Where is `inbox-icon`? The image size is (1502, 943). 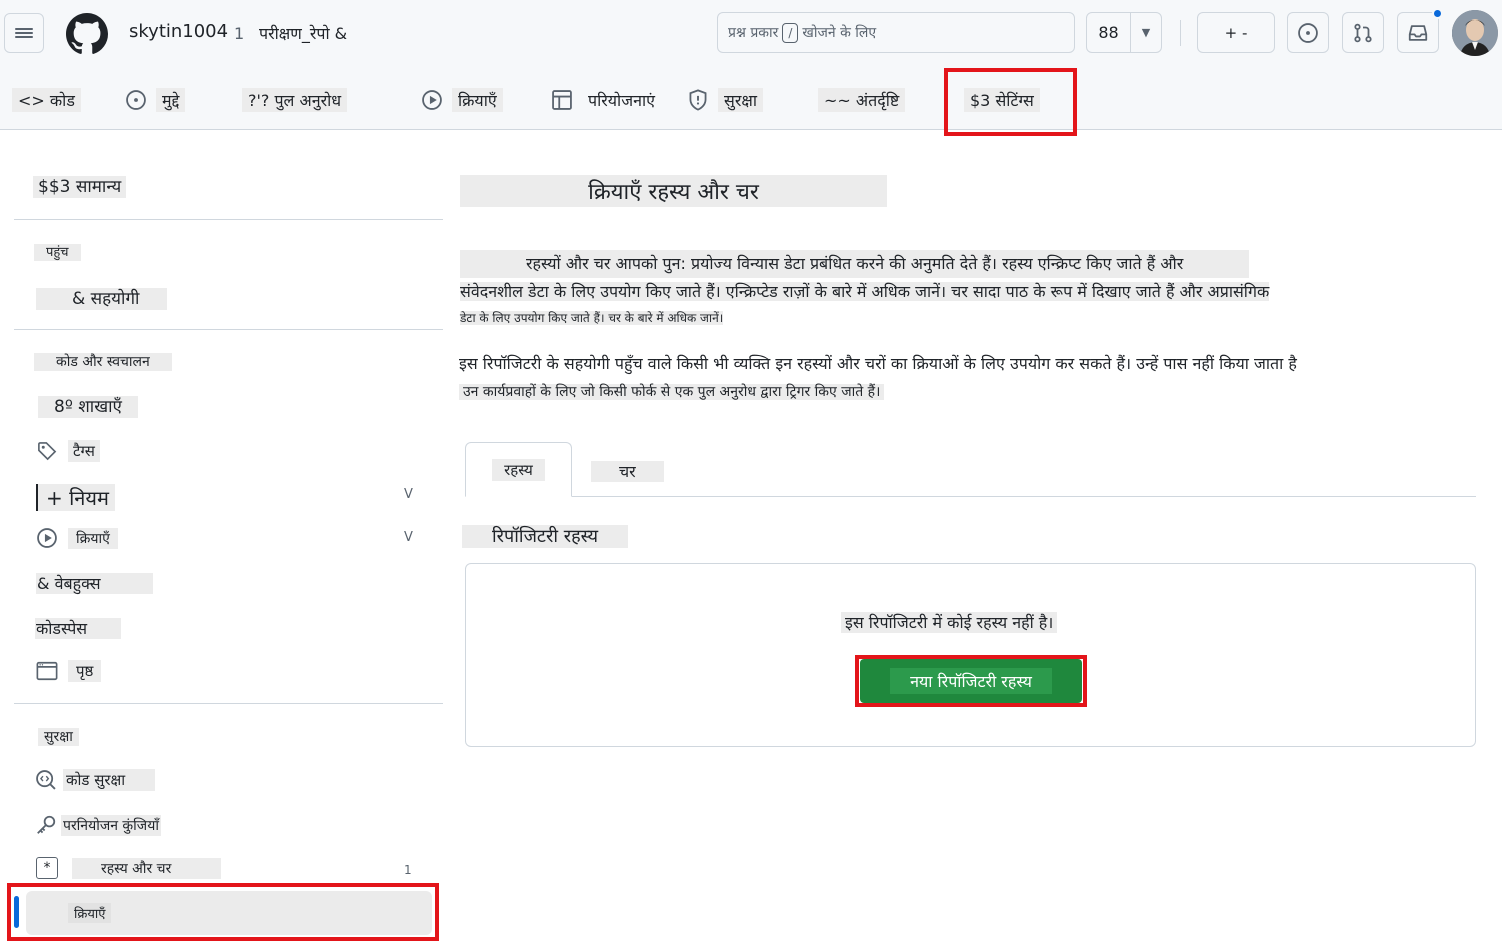
inbox-icon is located at coordinates (1418, 32).